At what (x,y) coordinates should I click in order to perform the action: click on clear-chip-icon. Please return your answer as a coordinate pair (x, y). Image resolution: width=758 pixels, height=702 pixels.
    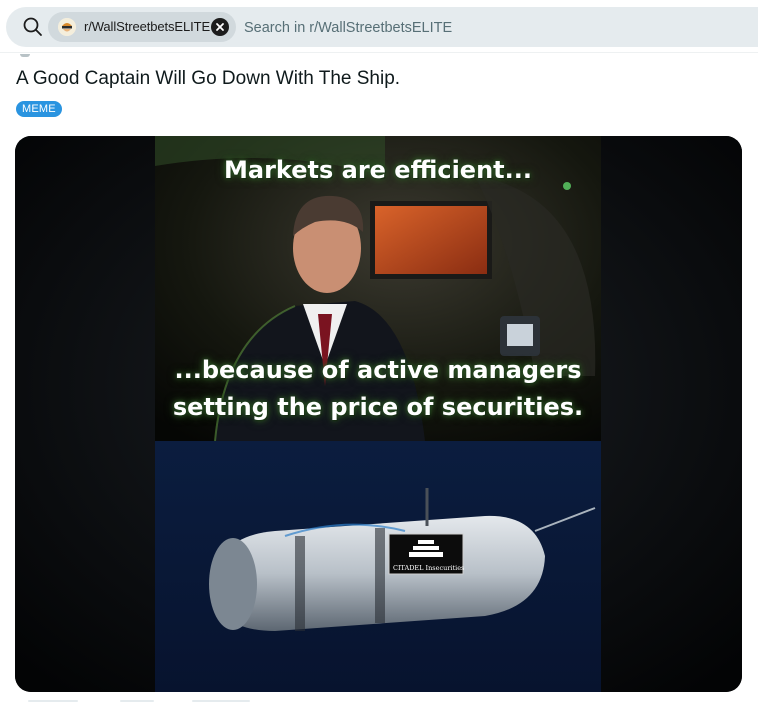
    Looking at the image, I should click on (220, 27).